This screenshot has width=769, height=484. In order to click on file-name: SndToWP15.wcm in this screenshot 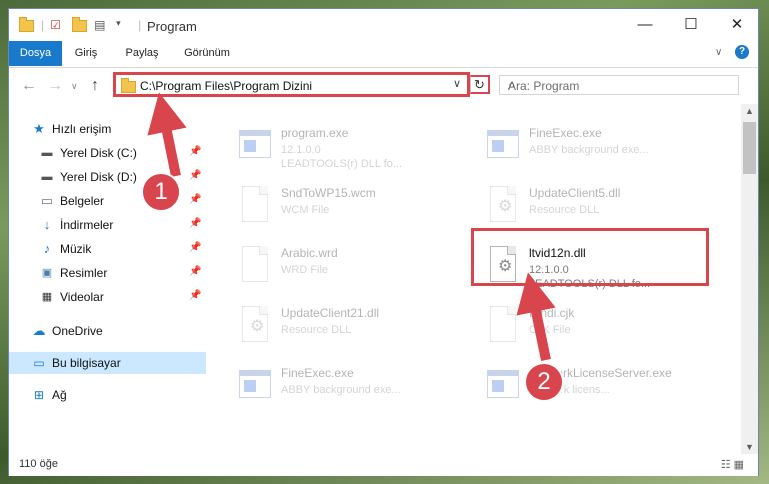, I will do `click(328, 193)`.